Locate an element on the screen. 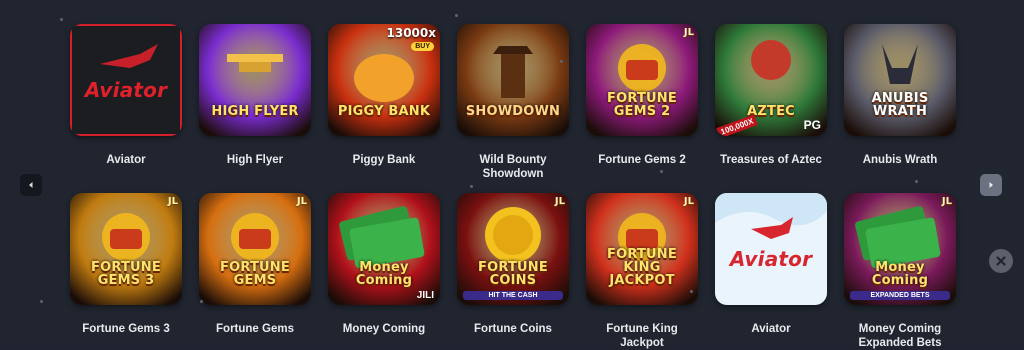 The image size is (1024, 350). provider-badge: JILI is located at coordinates (425, 295).